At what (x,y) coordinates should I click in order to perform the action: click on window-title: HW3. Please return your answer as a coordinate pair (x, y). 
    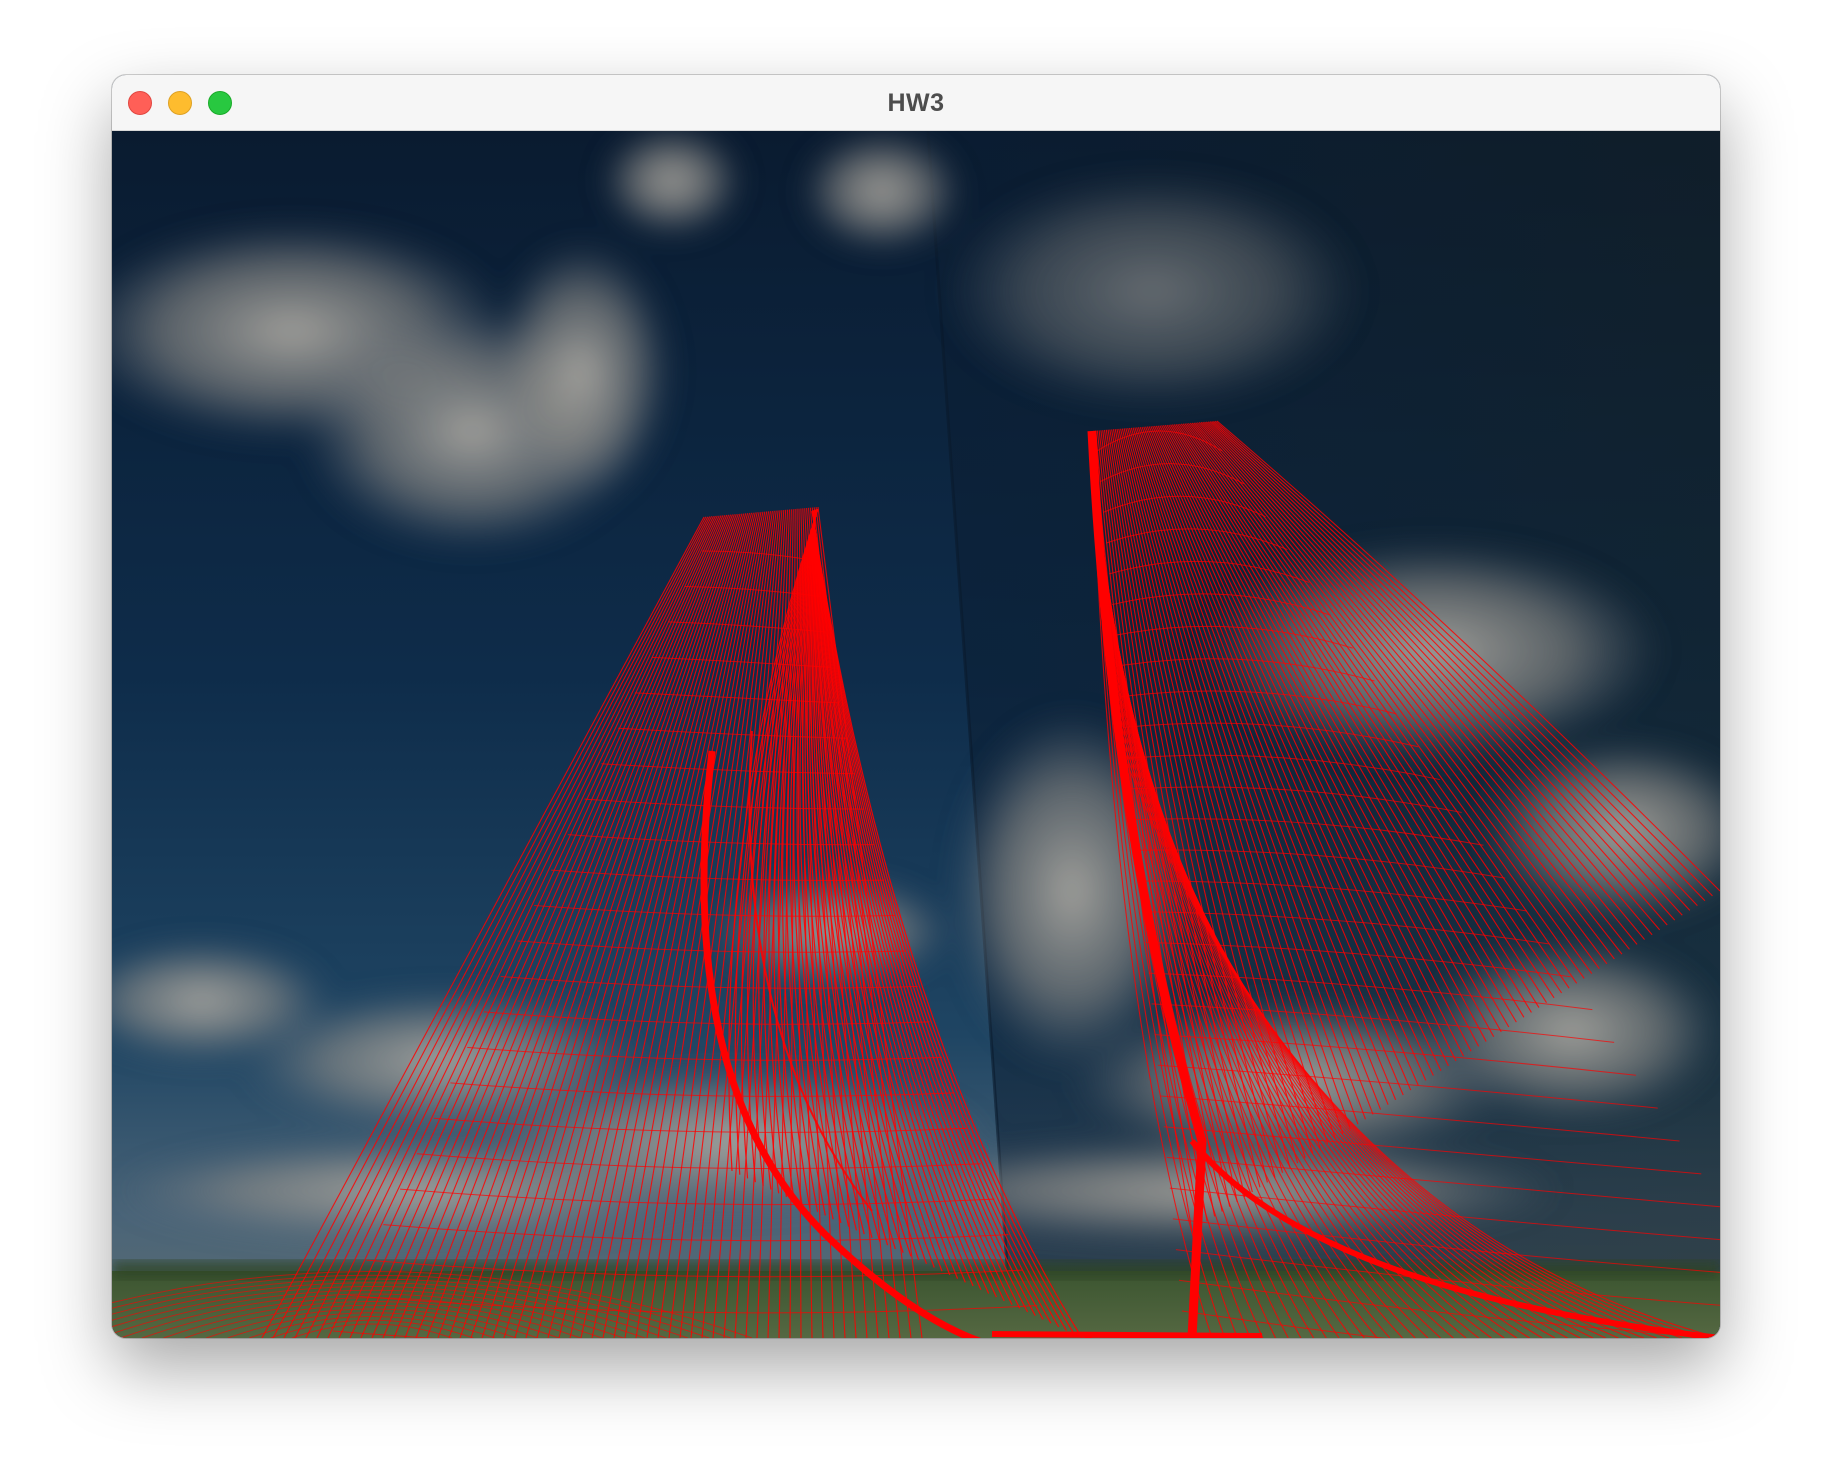
    Looking at the image, I should click on (916, 103).